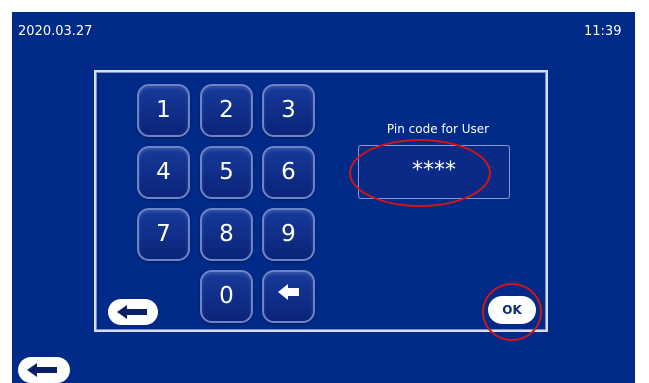 This screenshot has height=383, width=649. I want to click on keypad-key-7: 7, so click(163, 234).